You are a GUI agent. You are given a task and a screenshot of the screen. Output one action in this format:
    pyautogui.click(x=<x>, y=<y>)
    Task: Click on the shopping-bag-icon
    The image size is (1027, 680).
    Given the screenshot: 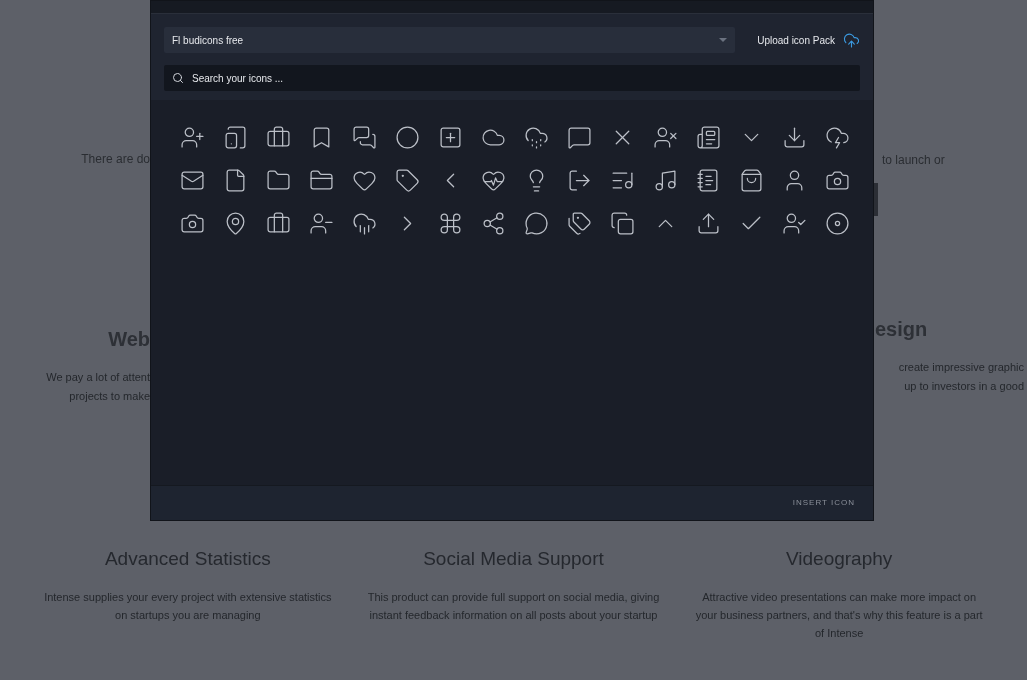 What is the action you would take?
    pyautogui.click(x=751, y=180)
    